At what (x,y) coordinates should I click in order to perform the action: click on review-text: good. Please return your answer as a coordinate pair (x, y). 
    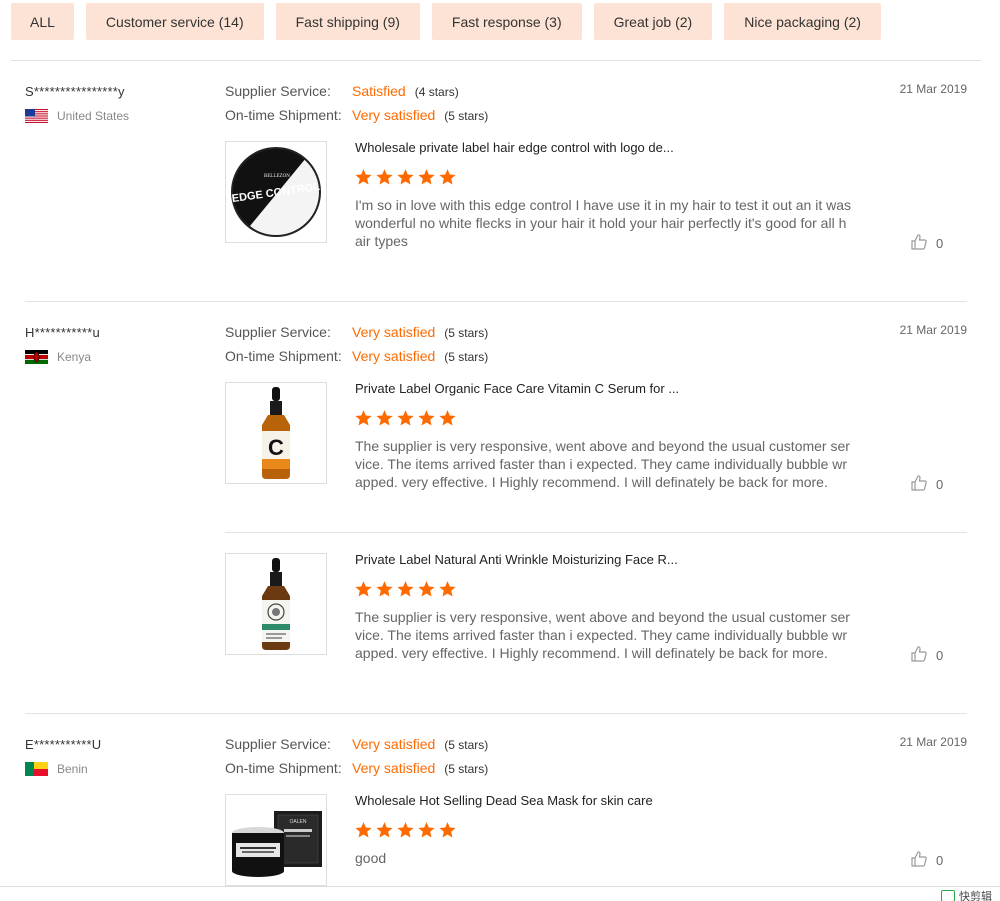
    Looking at the image, I should click on (371, 858).